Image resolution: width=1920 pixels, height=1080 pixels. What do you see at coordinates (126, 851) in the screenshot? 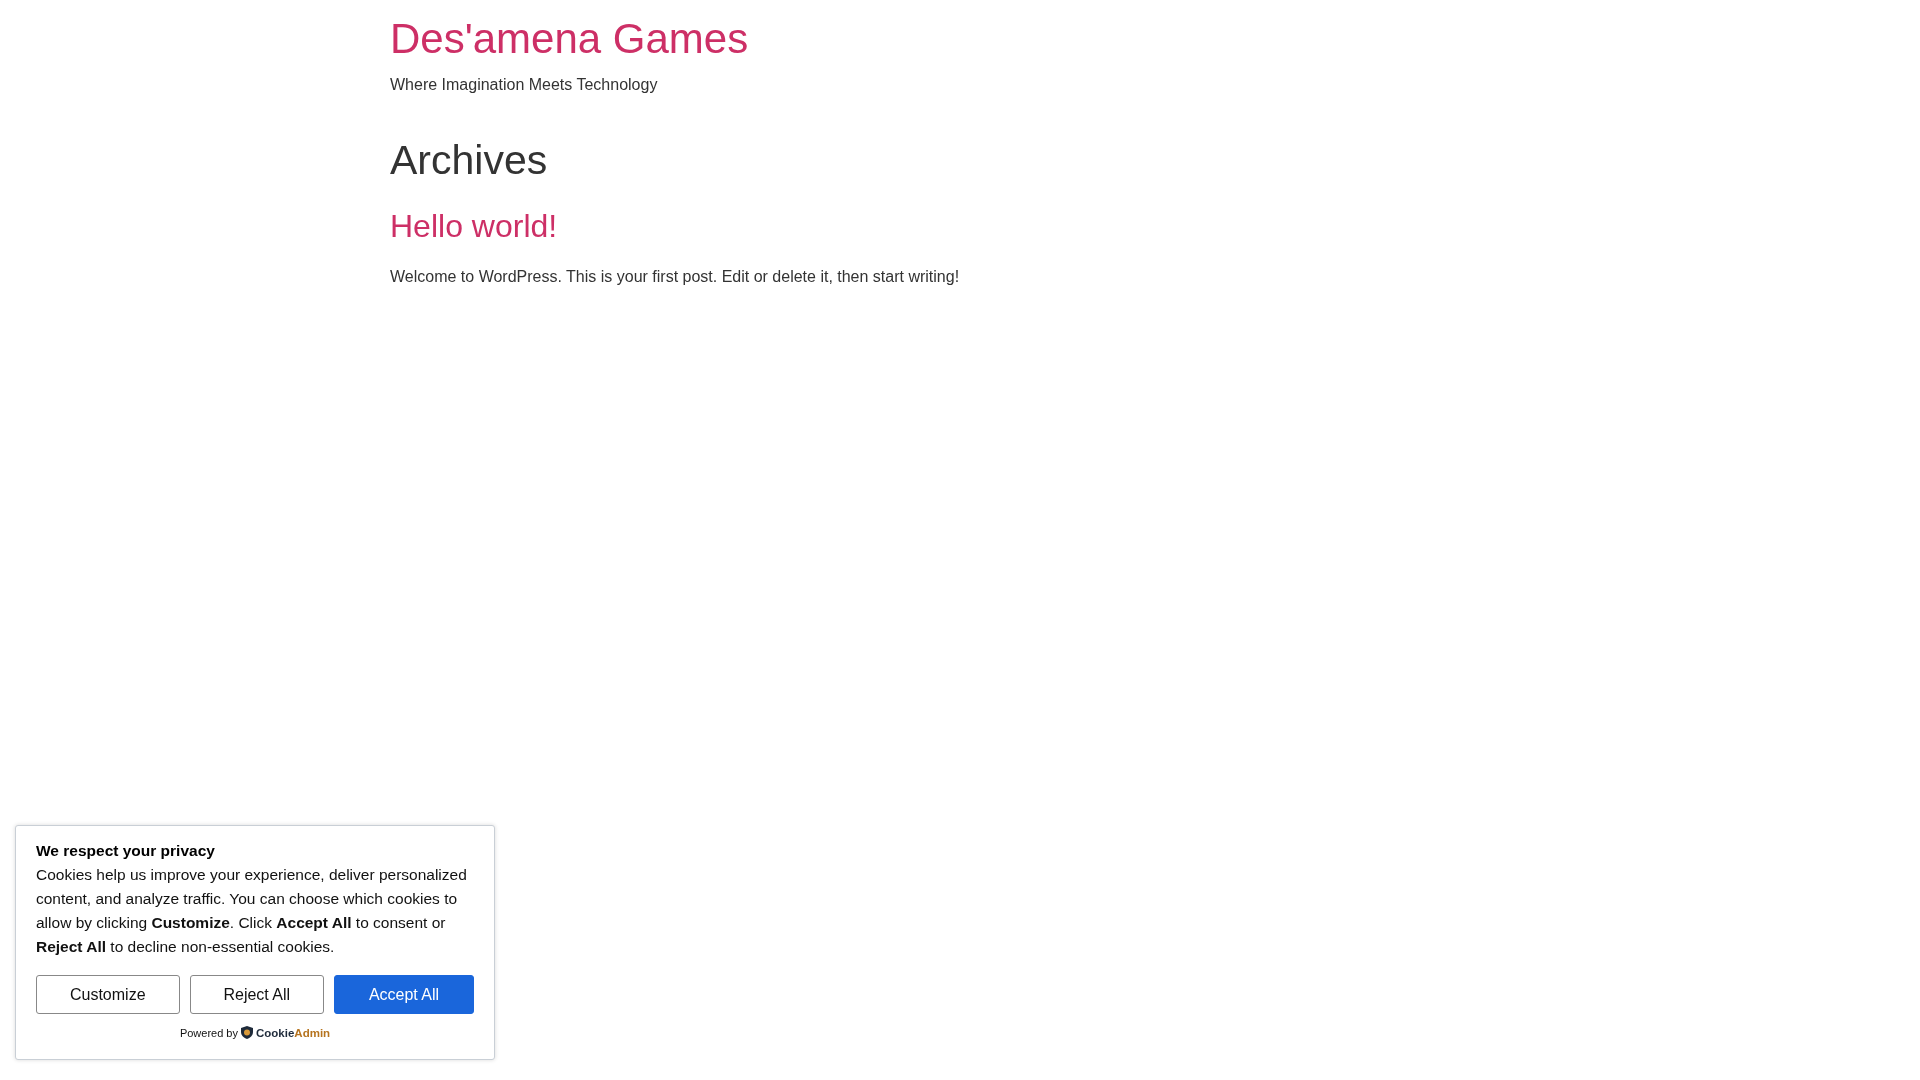
I see `banner-title: We respect your privacy` at bounding box center [126, 851].